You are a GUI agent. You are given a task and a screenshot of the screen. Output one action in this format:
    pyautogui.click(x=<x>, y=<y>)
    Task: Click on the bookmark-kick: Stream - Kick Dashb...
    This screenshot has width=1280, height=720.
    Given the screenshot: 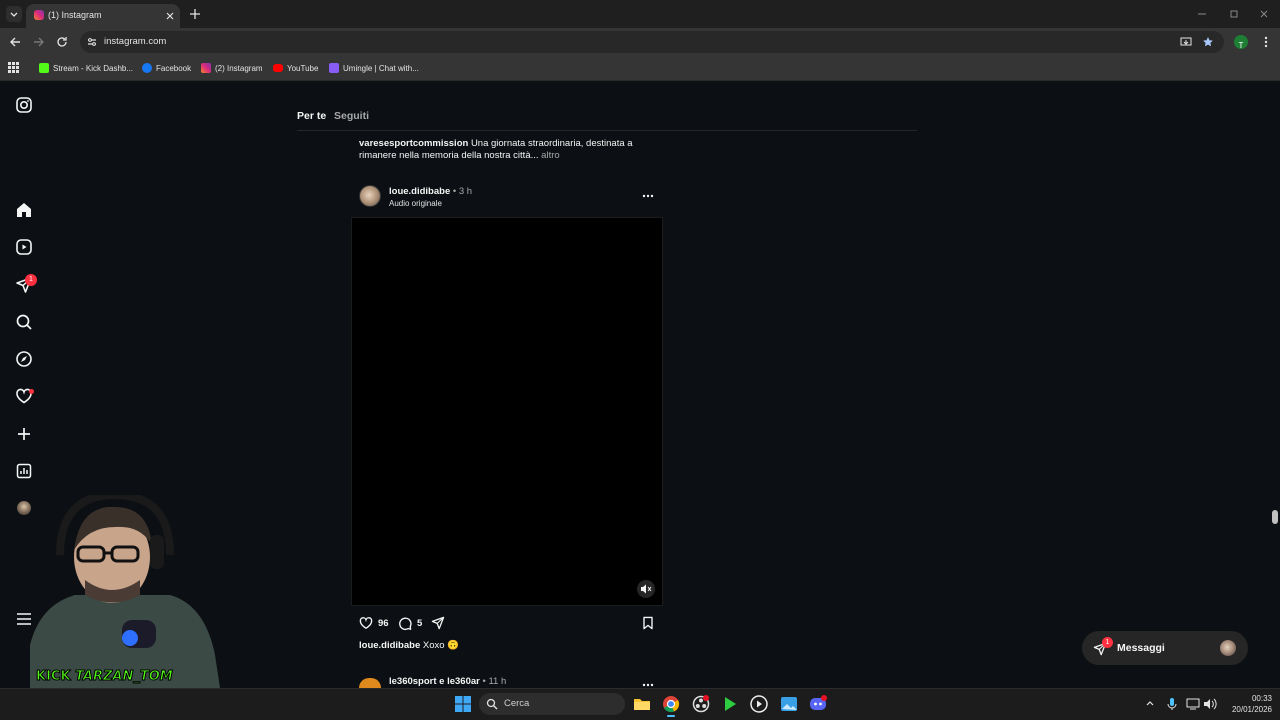 What is the action you would take?
    pyautogui.click(x=86, y=68)
    